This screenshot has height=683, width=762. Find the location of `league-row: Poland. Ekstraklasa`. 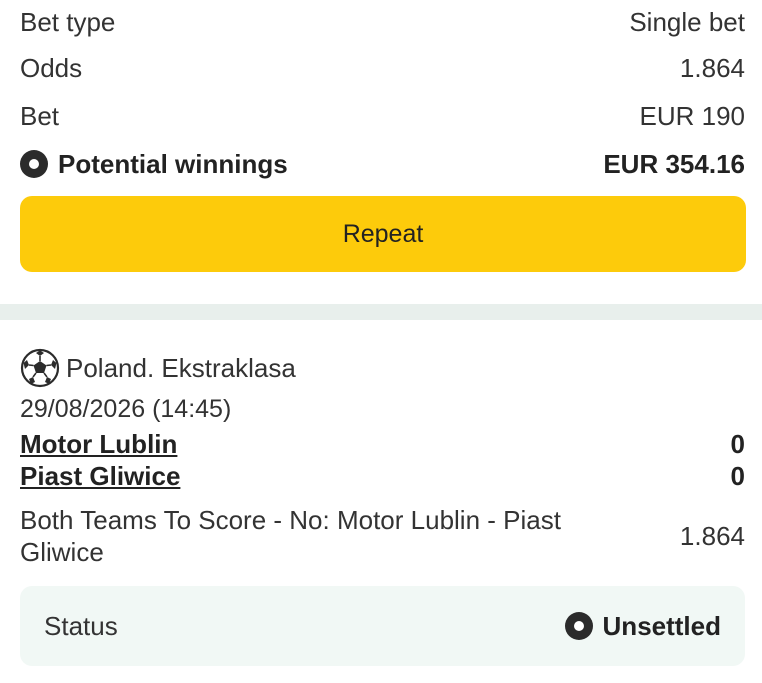

league-row: Poland. Ekstraklasa is located at coordinates (382, 368).